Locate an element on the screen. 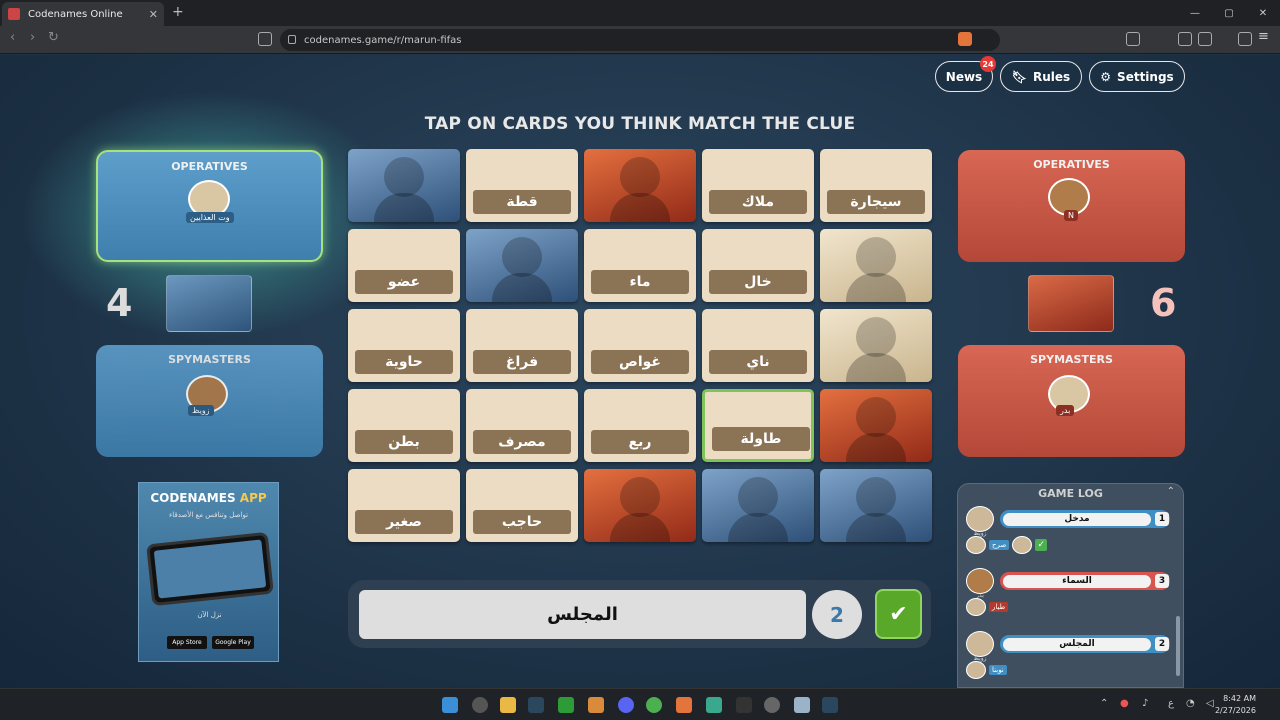  wallet-icon is located at coordinates (1205, 39).